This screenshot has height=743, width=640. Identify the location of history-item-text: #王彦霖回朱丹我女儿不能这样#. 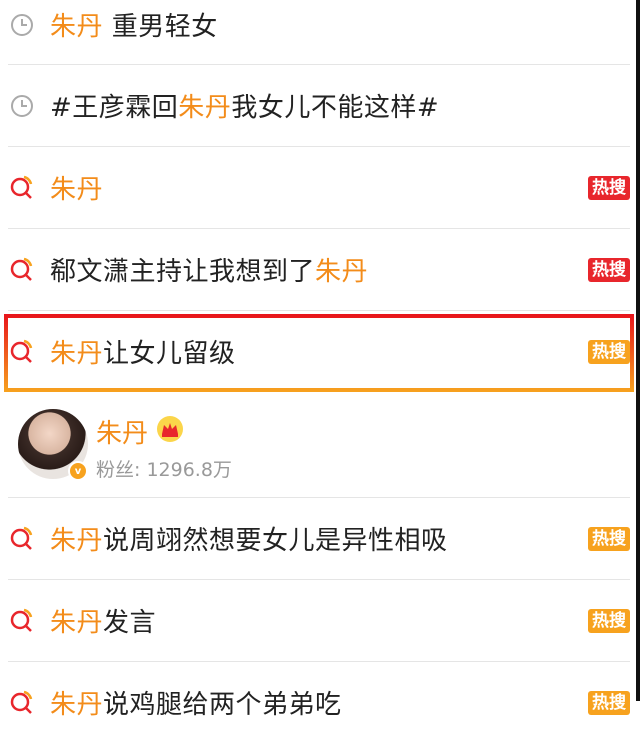
(245, 108).